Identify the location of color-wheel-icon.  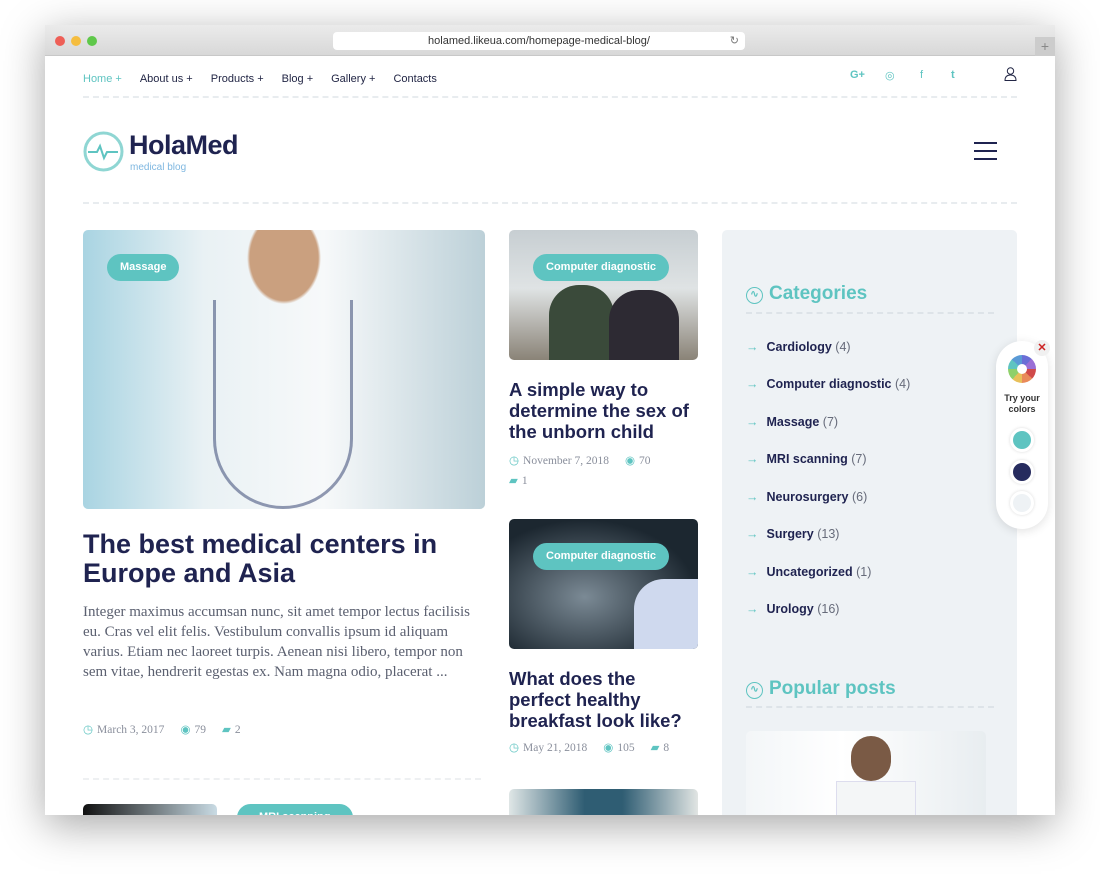
(1022, 369).